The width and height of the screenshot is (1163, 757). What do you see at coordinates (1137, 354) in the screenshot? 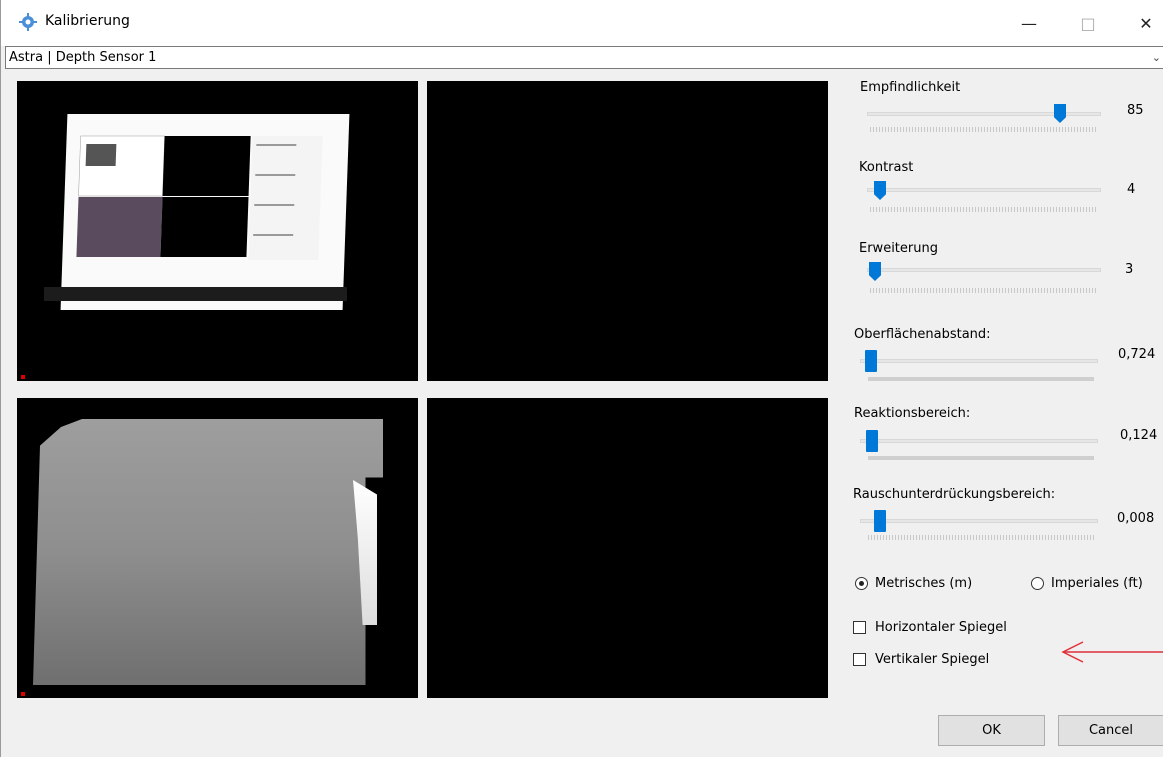
I see `slider-value-surface-distance: 0,724` at bounding box center [1137, 354].